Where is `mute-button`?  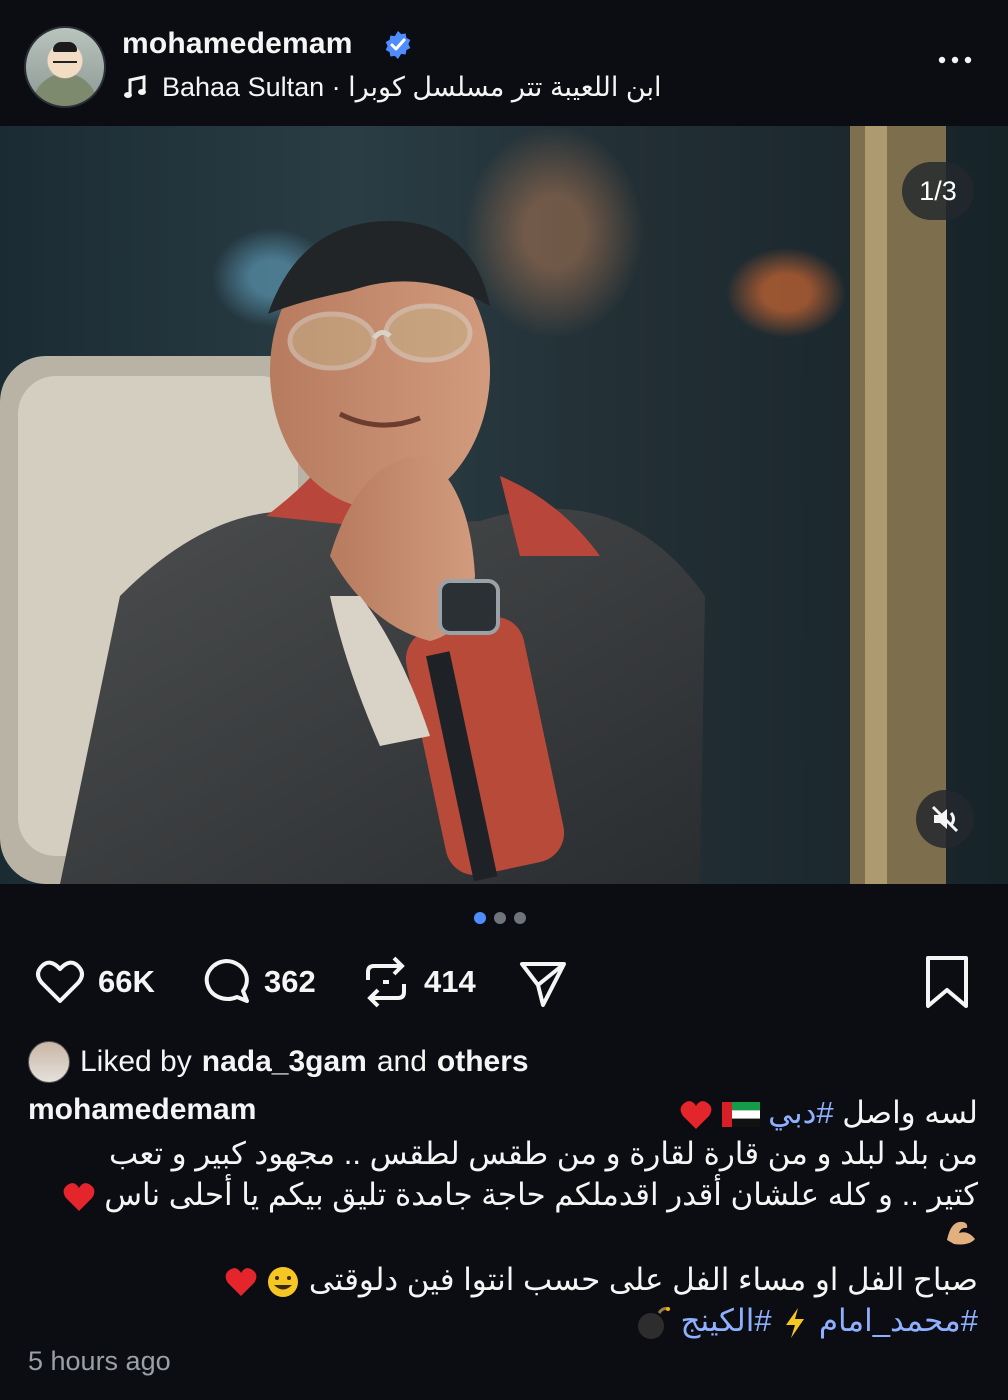
mute-button is located at coordinates (945, 819).